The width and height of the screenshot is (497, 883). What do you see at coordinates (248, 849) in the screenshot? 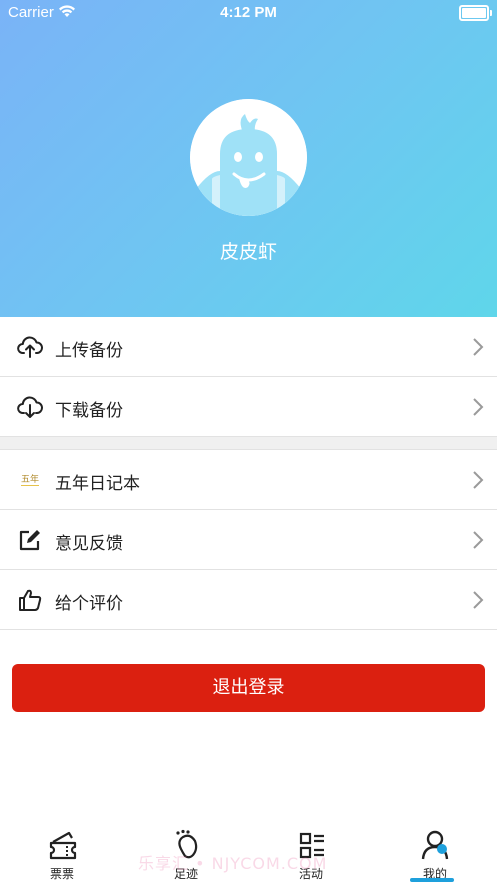
I see `tab-bar: 票票 足迹 活动 我的 乐享汇 • NJYCOM.COM` at bounding box center [248, 849].